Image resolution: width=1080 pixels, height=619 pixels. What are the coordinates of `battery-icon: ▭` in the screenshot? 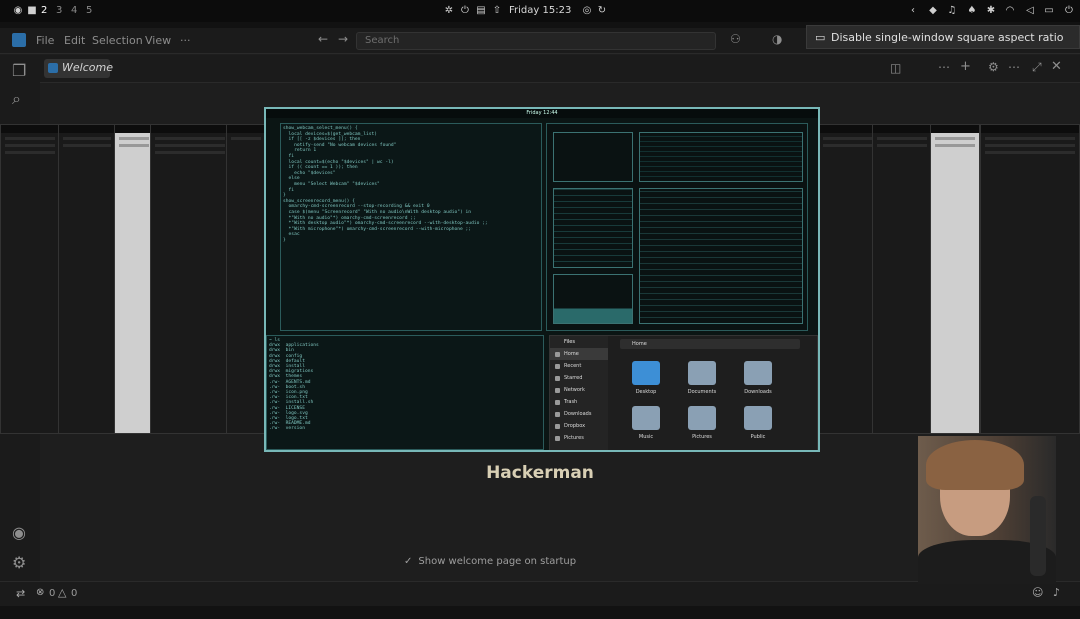 It's located at (1049, 10).